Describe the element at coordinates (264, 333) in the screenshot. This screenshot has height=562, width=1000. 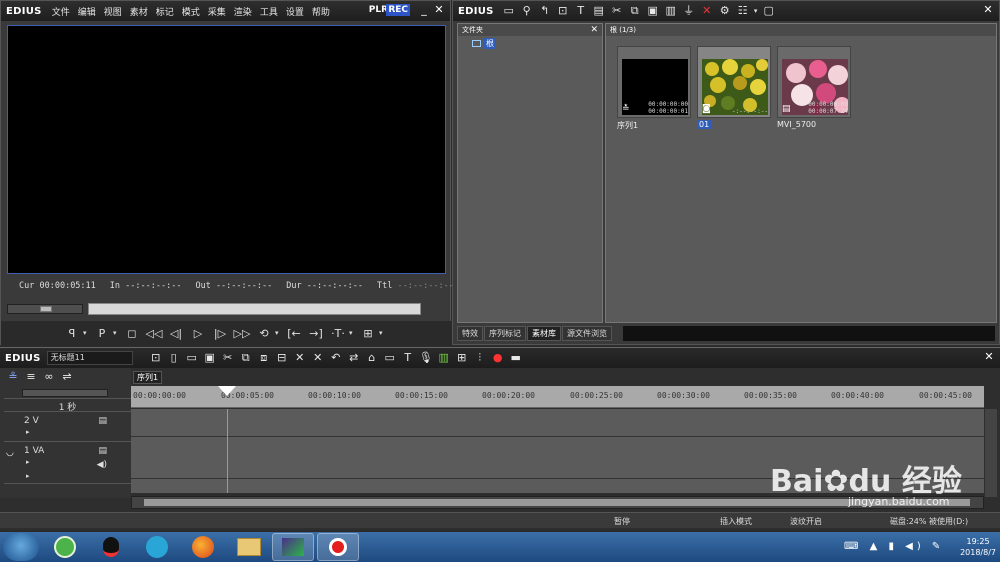
I see `loop-icon: ⟲` at that location.